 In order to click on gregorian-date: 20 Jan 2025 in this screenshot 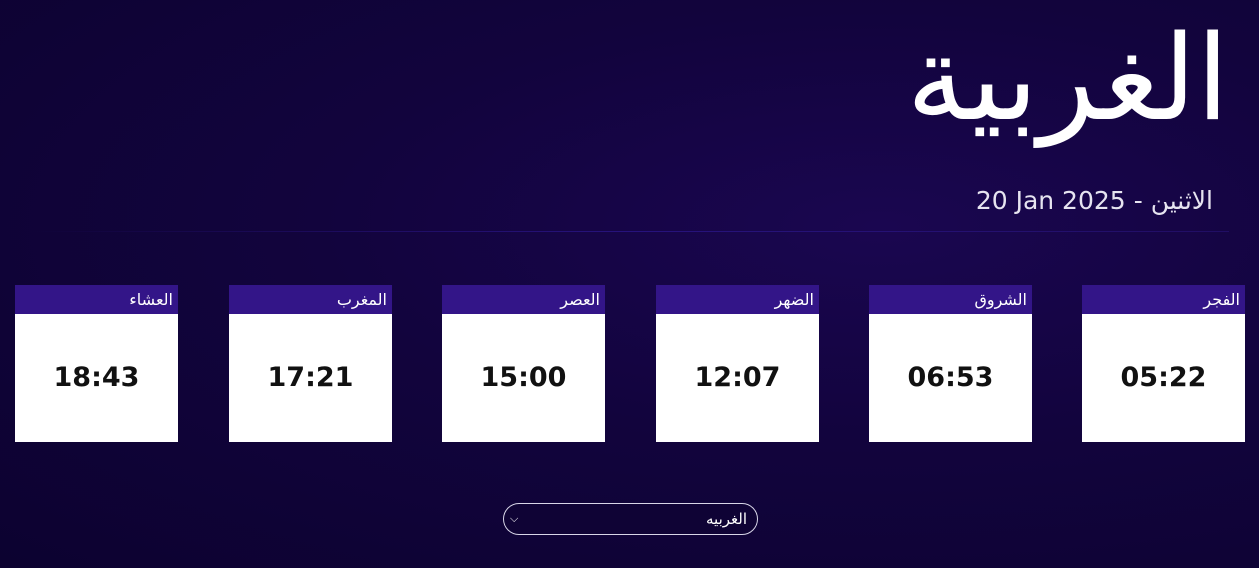, I will do `click(1050, 200)`.